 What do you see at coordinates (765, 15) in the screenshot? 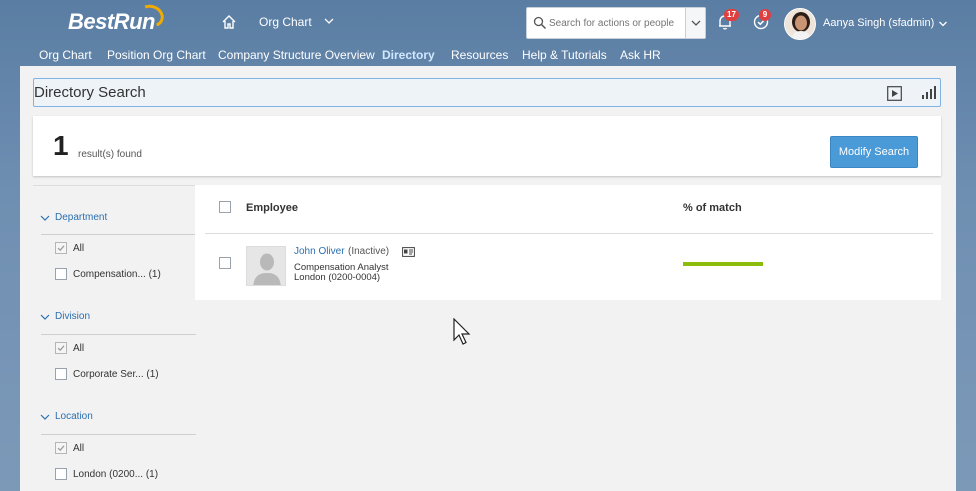
I see `todo-count-badge: 9` at bounding box center [765, 15].